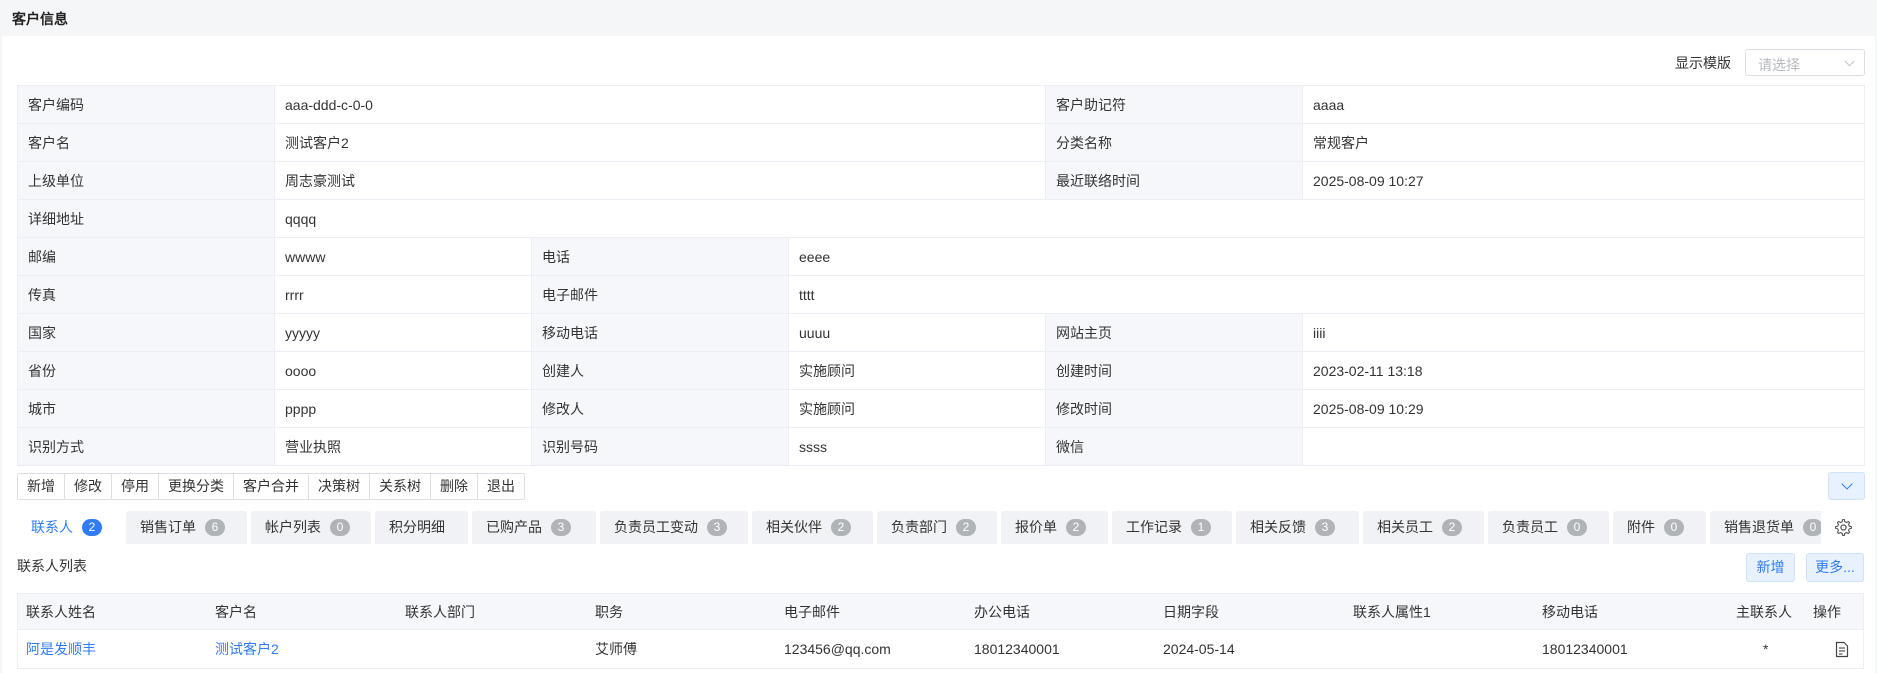 The image size is (1877, 673). Describe the element at coordinates (186, 527) in the screenshot. I see `tab-sales-orders: 销售订单 6` at that location.